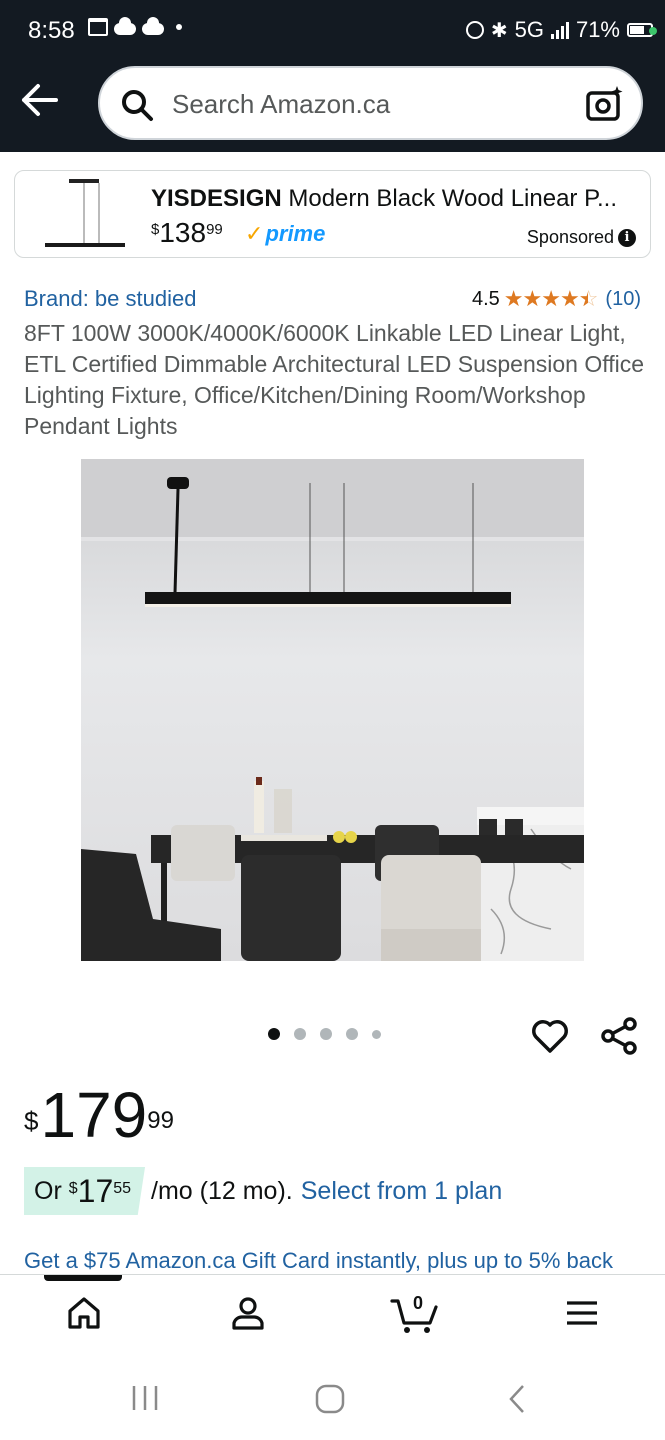 The image size is (665, 1440). Describe the element at coordinates (122, 1188) in the screenshot. I see `monthly-cents: 55` at that location.